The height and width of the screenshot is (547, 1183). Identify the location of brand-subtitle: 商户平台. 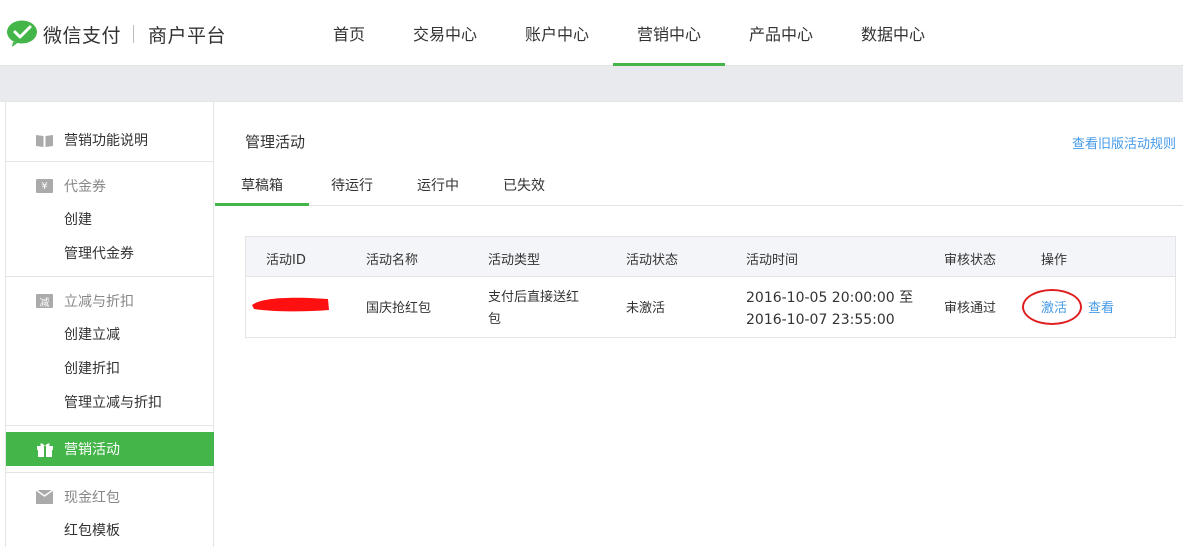
(187, 35).